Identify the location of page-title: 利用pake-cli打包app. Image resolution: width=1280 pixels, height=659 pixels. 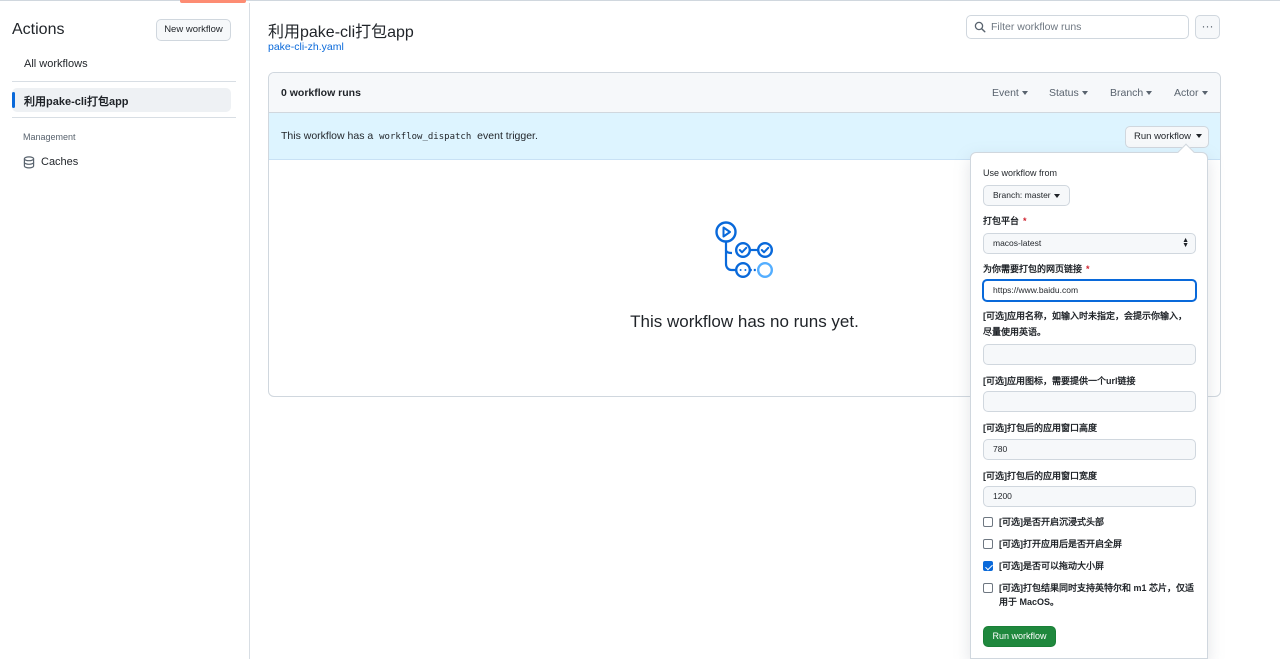
(341, 32).